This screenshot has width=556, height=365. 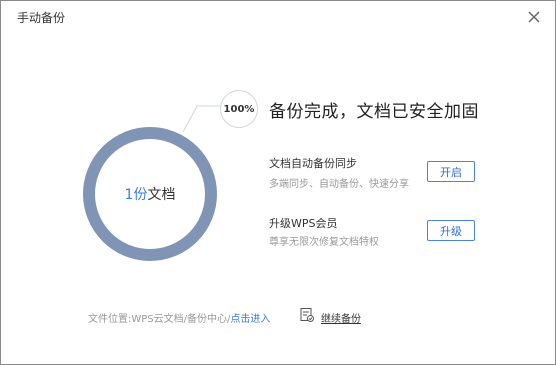 What do you see at coordinates (374, 112) in the screenshot?
I see `status-headline: 备份完成，文档已安全加固` at bounding box center [374, 112].